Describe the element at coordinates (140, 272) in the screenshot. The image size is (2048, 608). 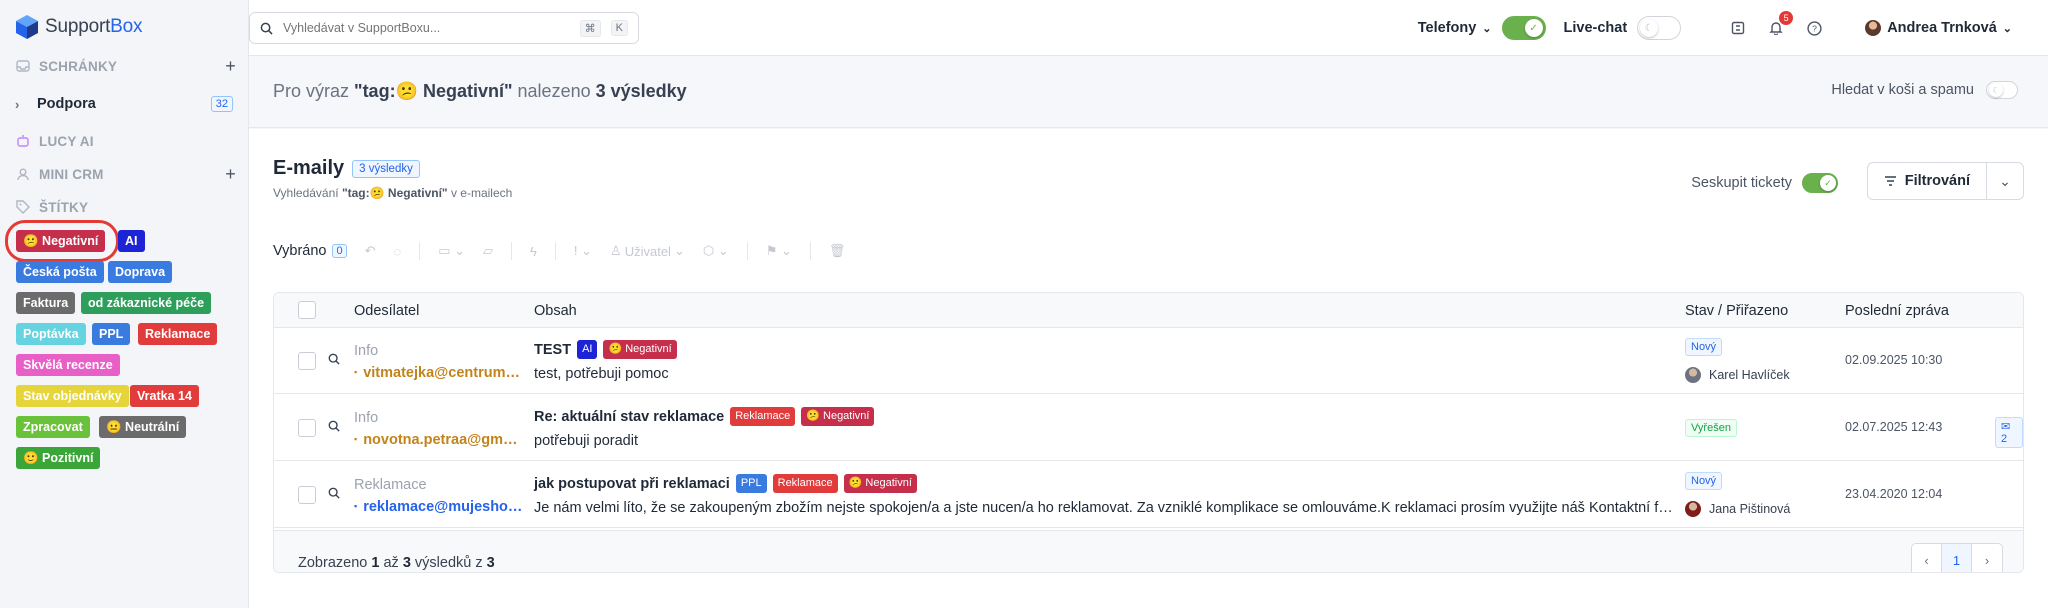
I see `tag-chip: Doprava` at that location.